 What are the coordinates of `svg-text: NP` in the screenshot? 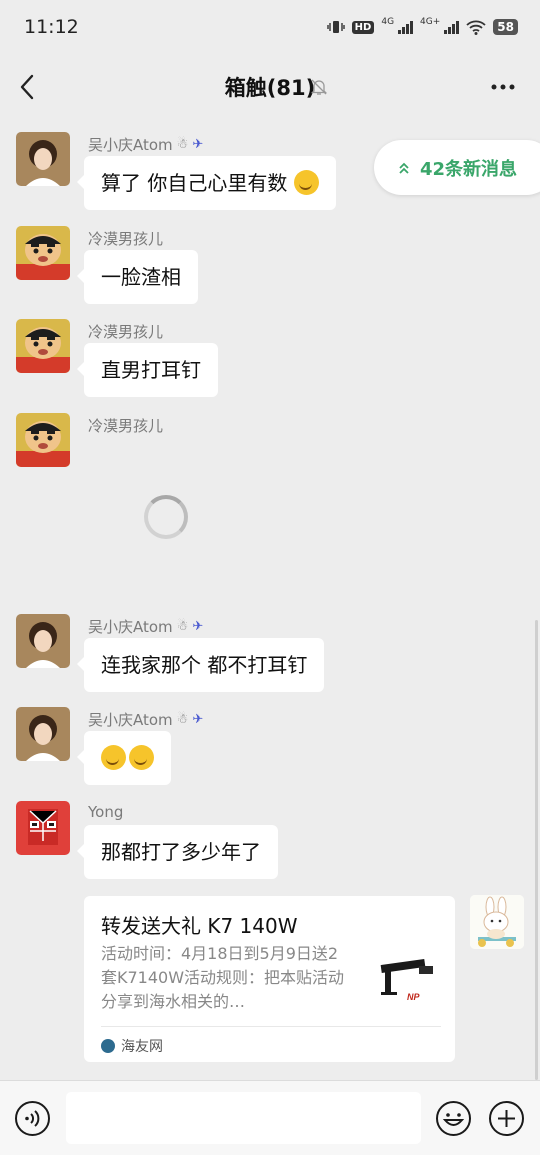 It's located at (413, 997).